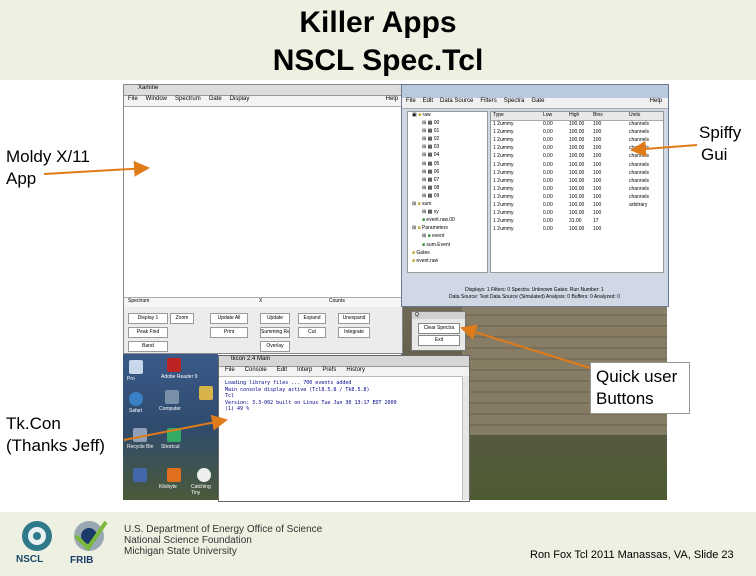 The image size is (756, 576). Describe the element at coordinates (378, 60) in the screenshot. I see `slide-title-line2: NSCL Spec.Tcl` at that location.